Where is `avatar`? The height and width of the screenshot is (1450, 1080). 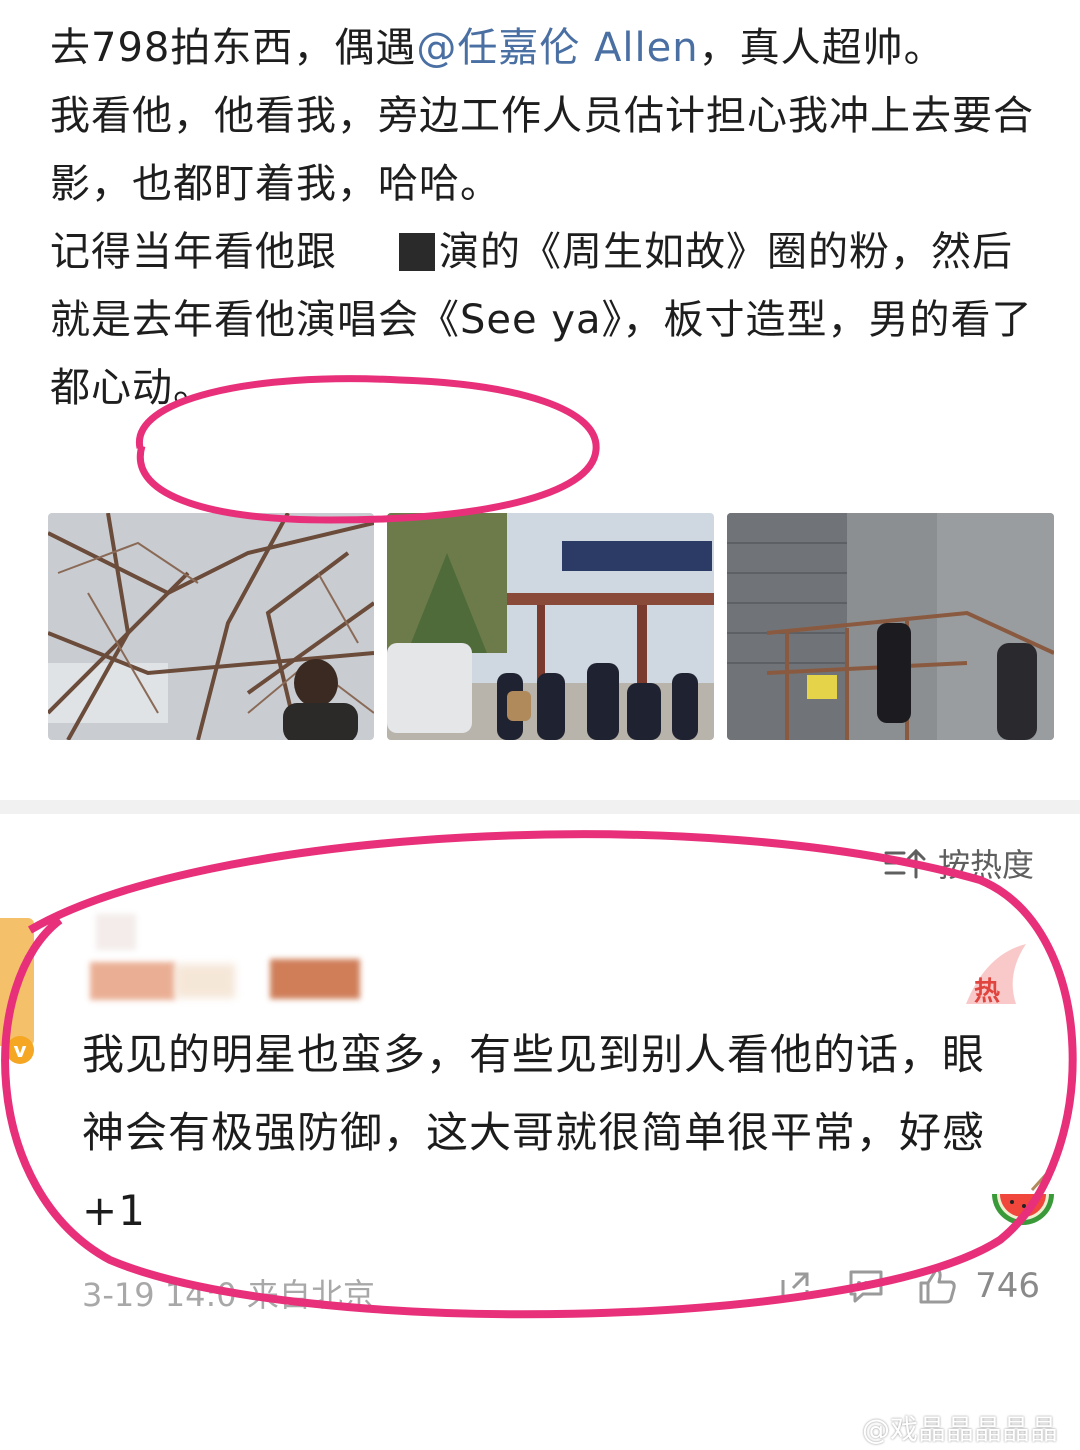
avatar is located at coordinates (17, 982).